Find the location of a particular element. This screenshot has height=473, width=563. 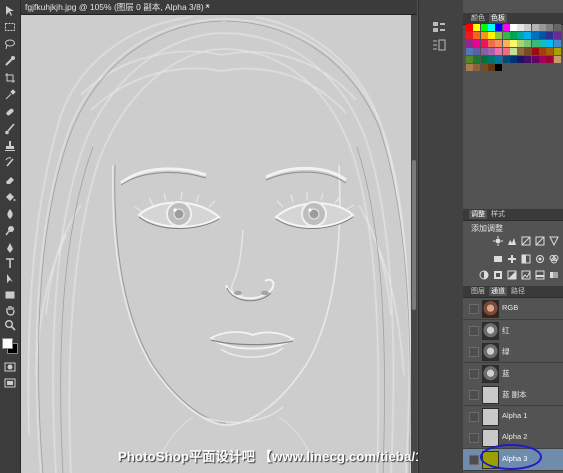

marquee-tool-icon is located at coordinates (10, 27).